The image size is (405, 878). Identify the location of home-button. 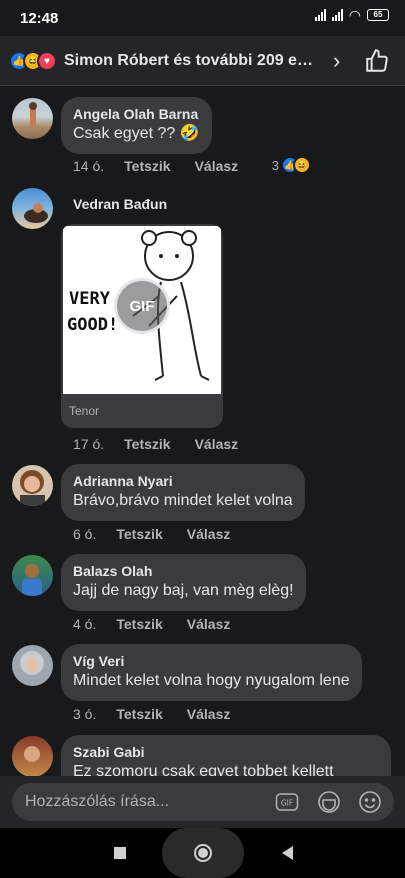
(203, 853).